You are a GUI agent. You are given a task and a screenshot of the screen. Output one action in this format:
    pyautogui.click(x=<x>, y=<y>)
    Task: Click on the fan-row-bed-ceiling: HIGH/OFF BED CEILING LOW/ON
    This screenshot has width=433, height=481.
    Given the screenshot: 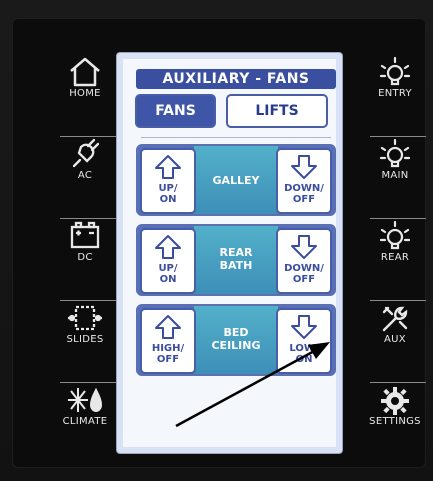 What is the action you would take?
    pyautogui.click(x=236, y=340)
    